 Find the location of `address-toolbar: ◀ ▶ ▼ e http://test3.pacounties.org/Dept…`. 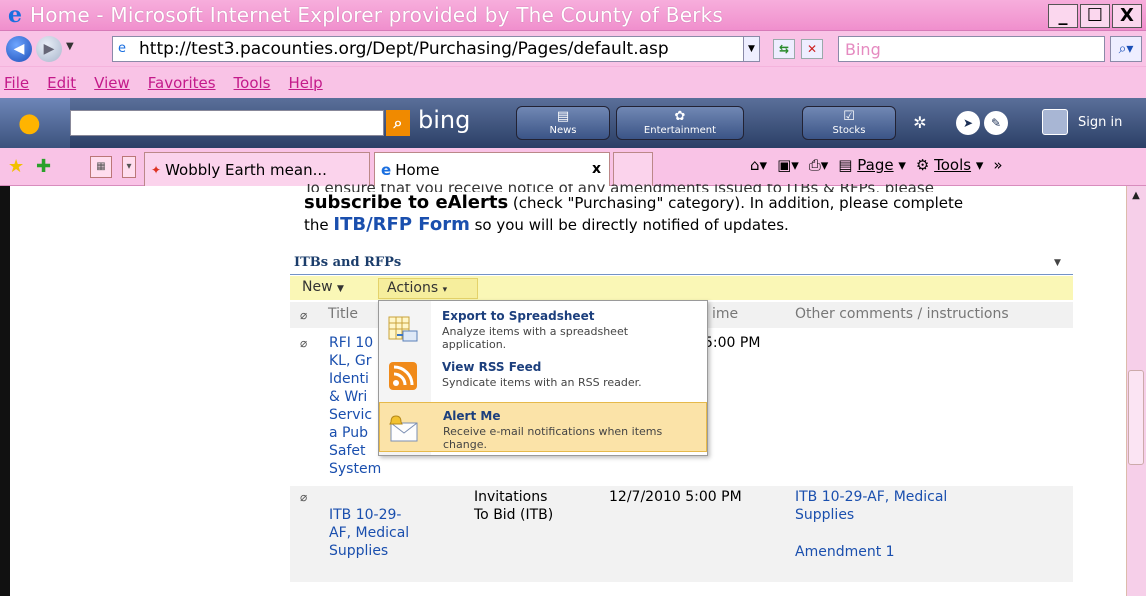

address-toolbar: ◀ ▶ ▼ e http://test3.pacounties.org/Dept… is located at coordinates (573, 48).